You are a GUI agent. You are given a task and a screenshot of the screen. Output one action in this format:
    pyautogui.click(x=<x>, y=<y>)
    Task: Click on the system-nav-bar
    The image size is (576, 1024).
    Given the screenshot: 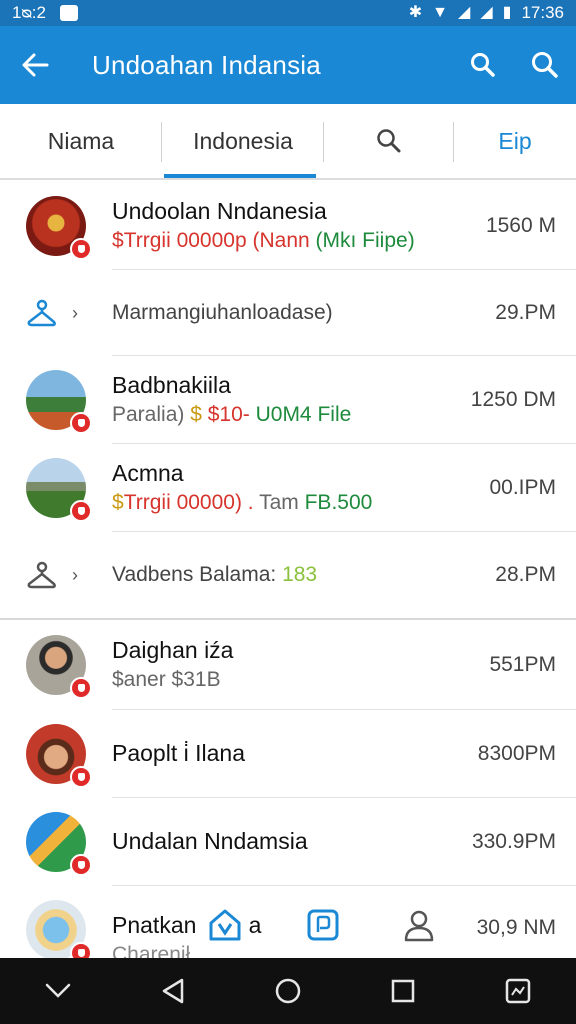 What is the action you would take?
    pyautogui.click(x=288, y=991)
    